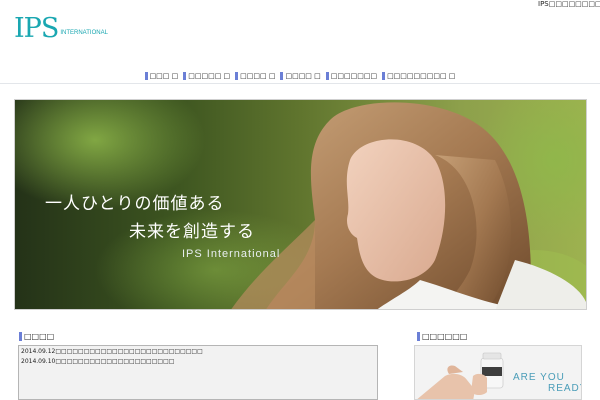  Describe the element at coordinates (36, 28) in the screenshot. I see `logo-mark: IPS` at that location.